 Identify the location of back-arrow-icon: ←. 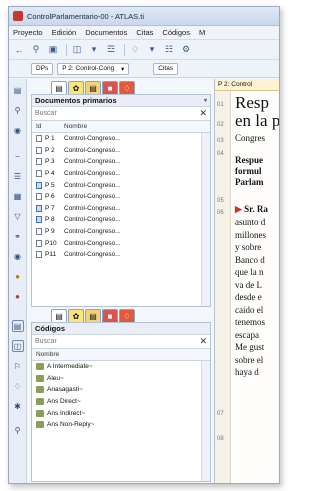
(19, 50).